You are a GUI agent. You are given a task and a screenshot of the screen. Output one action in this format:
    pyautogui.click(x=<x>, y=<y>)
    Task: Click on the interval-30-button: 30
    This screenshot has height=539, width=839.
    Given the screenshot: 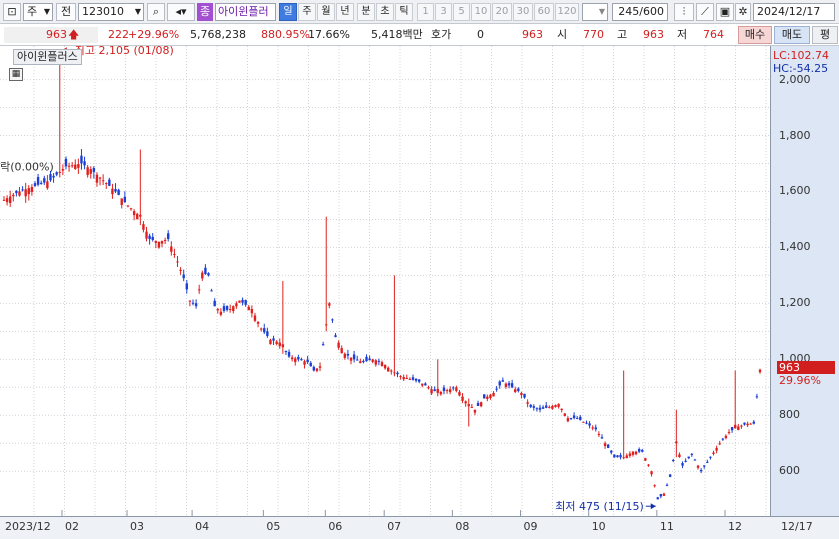 What is the action you would take?
    pyautogui.click(x=523, y=12)
    